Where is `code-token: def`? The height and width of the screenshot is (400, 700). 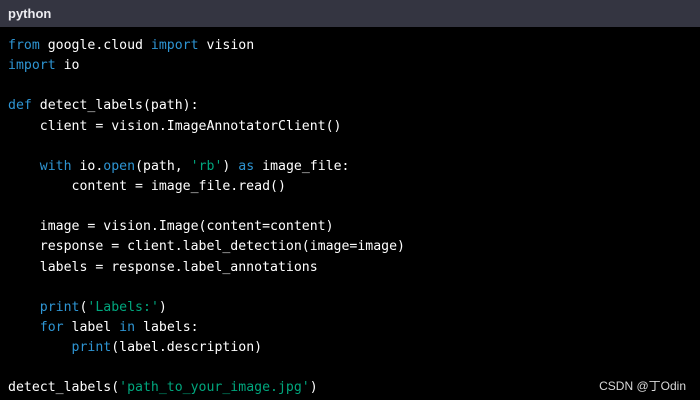
code-token: def is located at coordinates (20, 106).